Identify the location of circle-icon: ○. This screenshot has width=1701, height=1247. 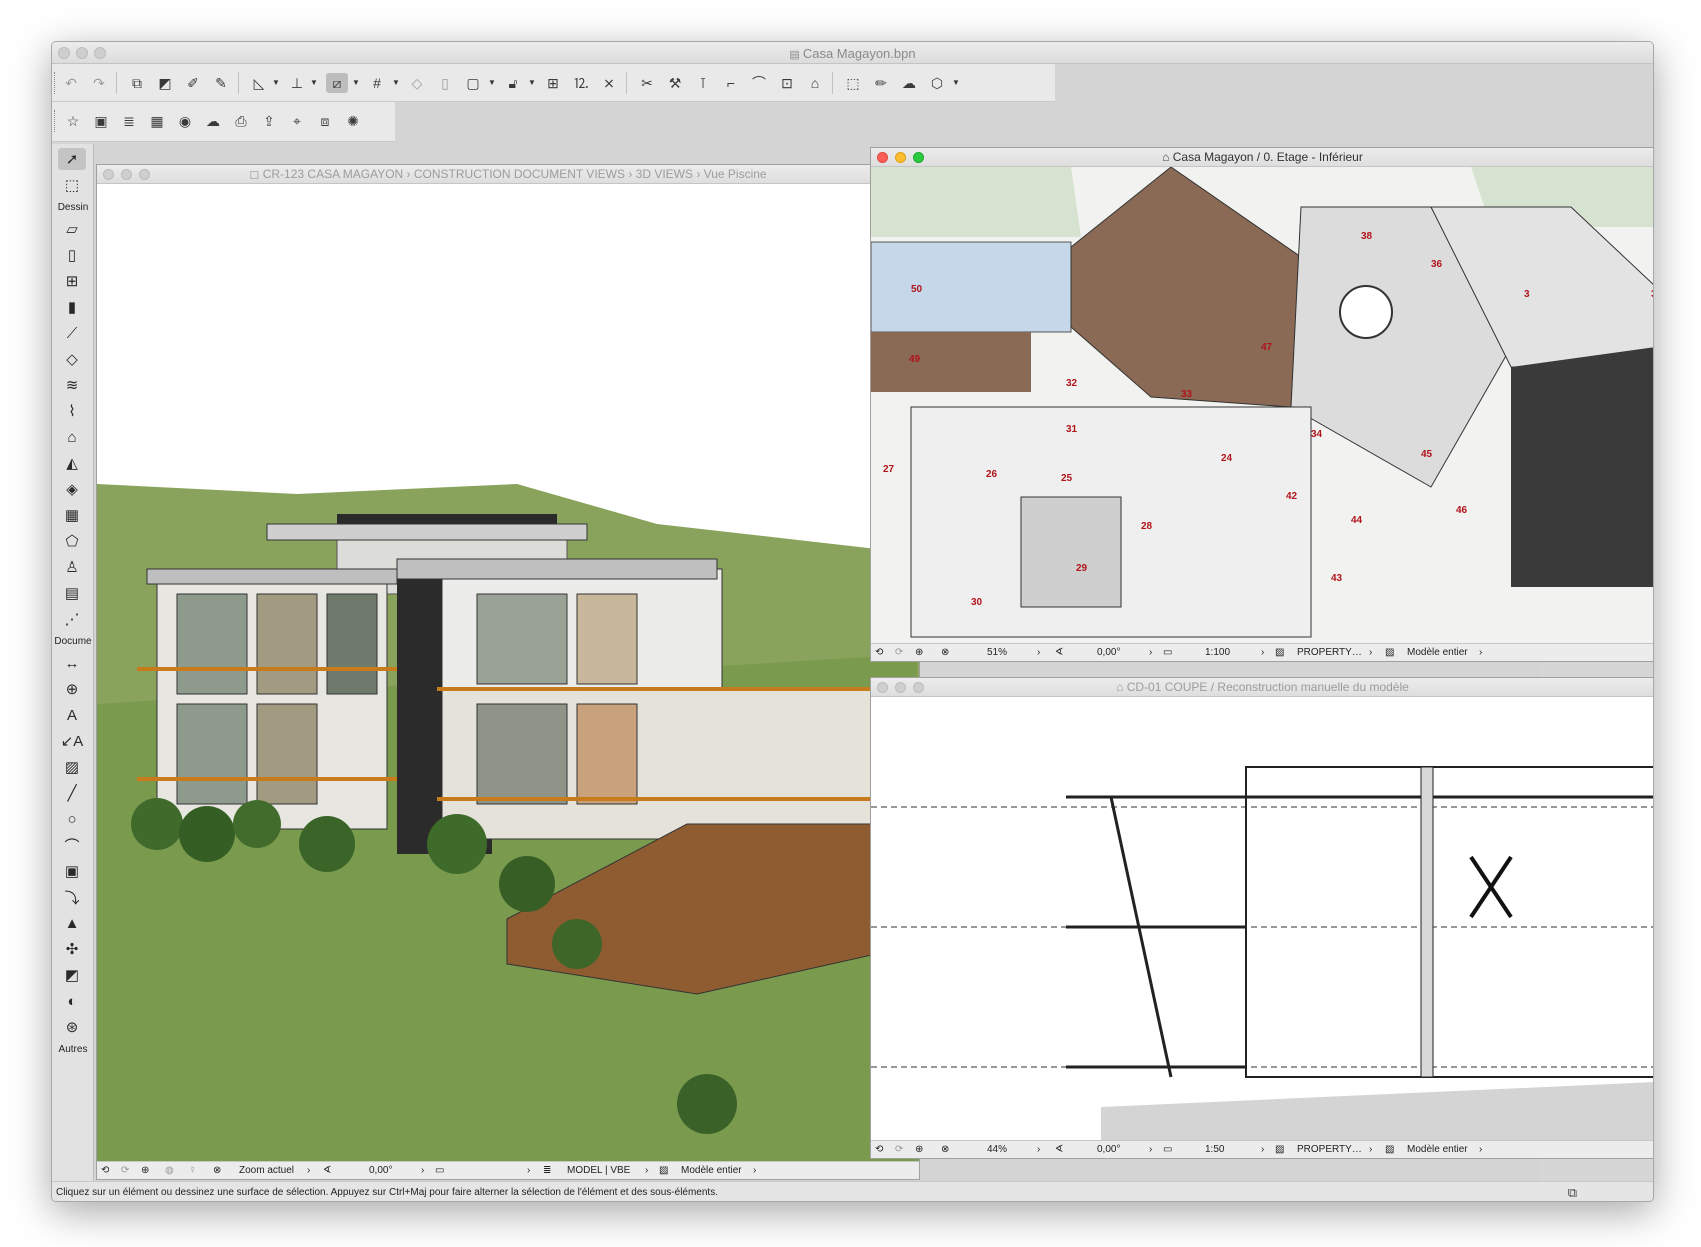
(72, 819).